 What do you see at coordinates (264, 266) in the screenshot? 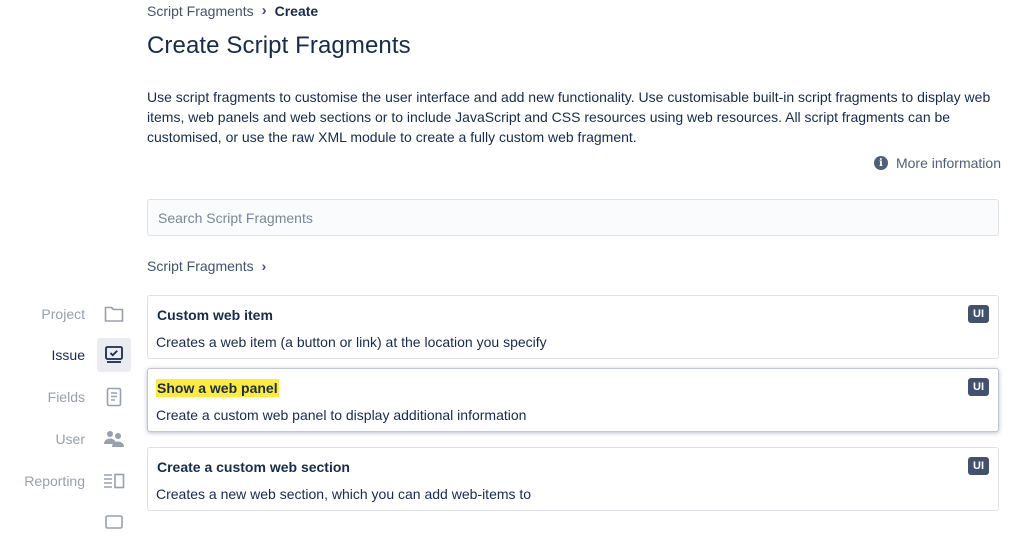
I see `chevron-right-icon: ›` at bounding box center [264, 266].